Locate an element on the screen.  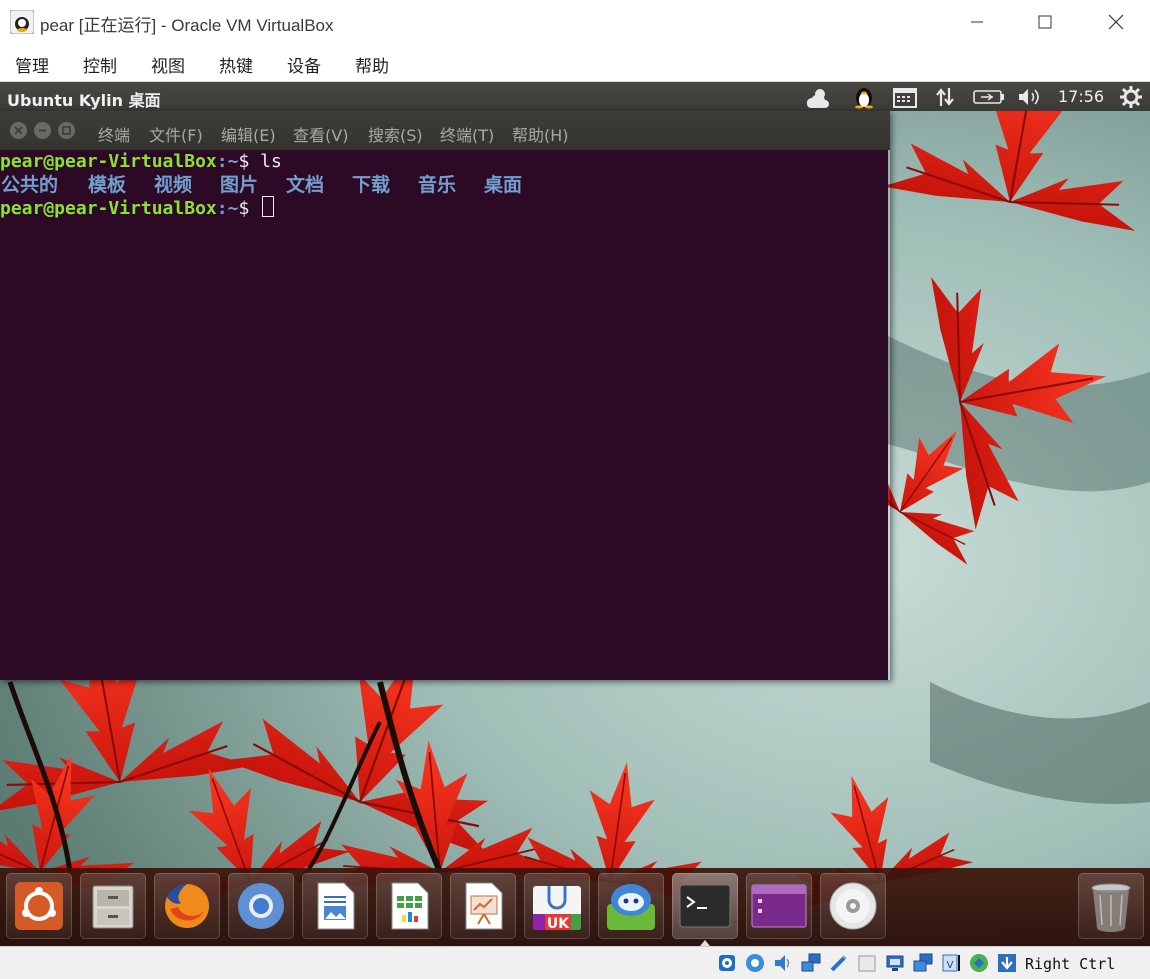
window-menubar: 管理 控制 视图 热键 设备 帮助 is located at coordinates (575, 63).